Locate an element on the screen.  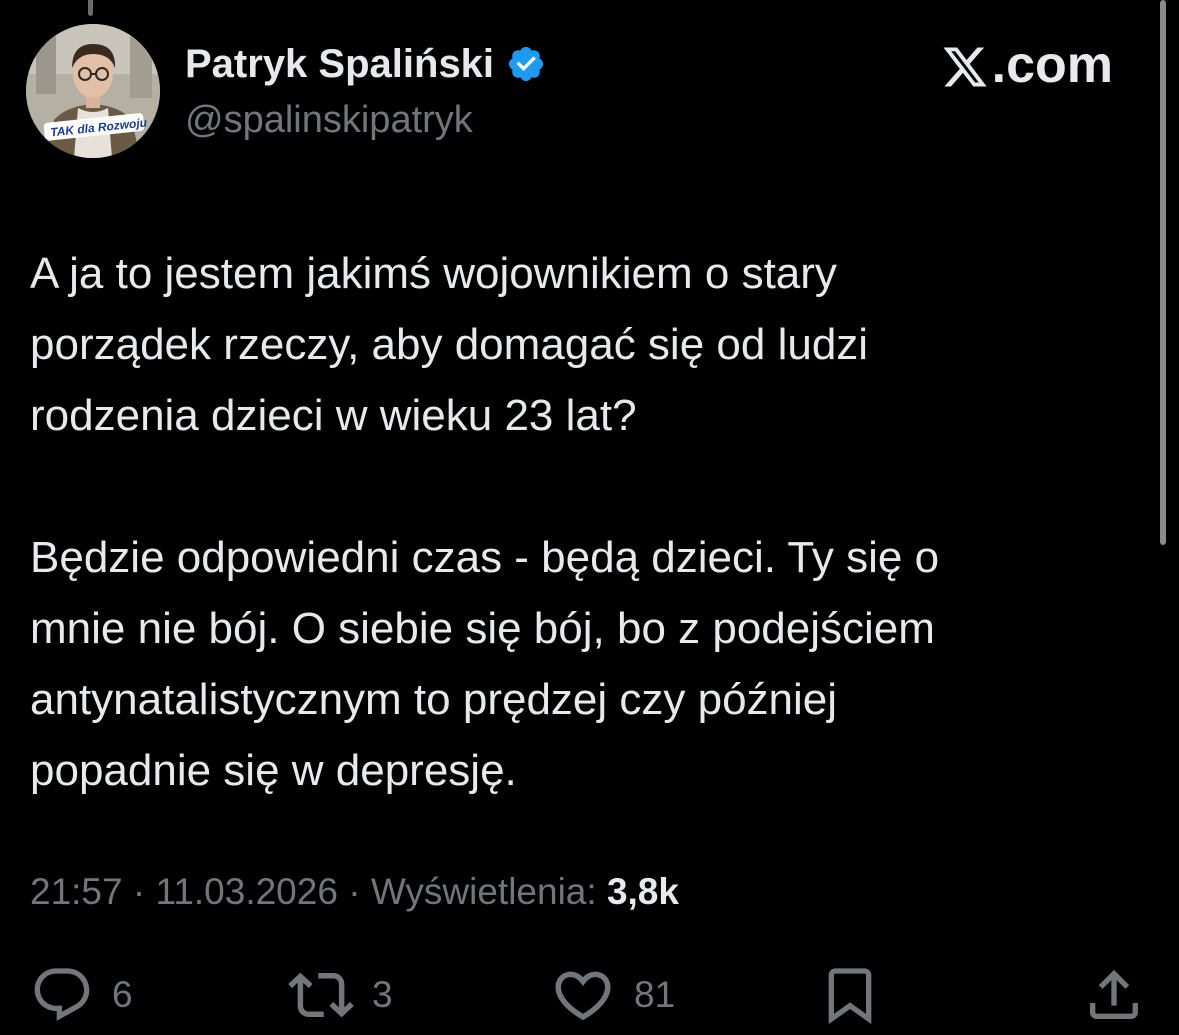
tweet-line: rodzenia dzieci w wieku 23 lat? is located at coordinates (333, 415).